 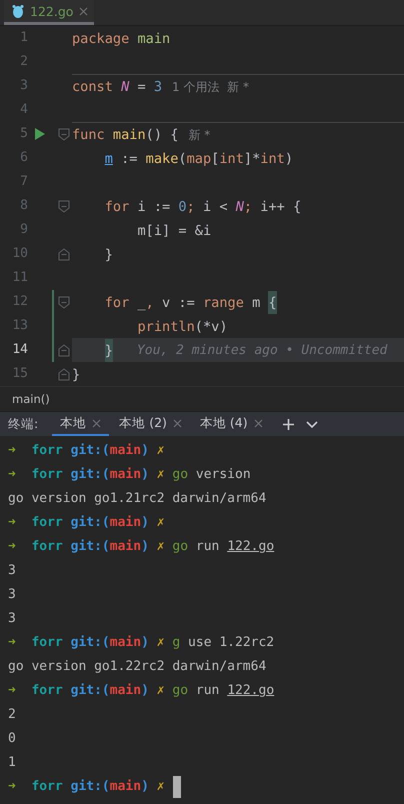 What do you see at coordinates (19, 326) in the screenshot?
I see `line-number: 13` at bounding box center [19, 326].